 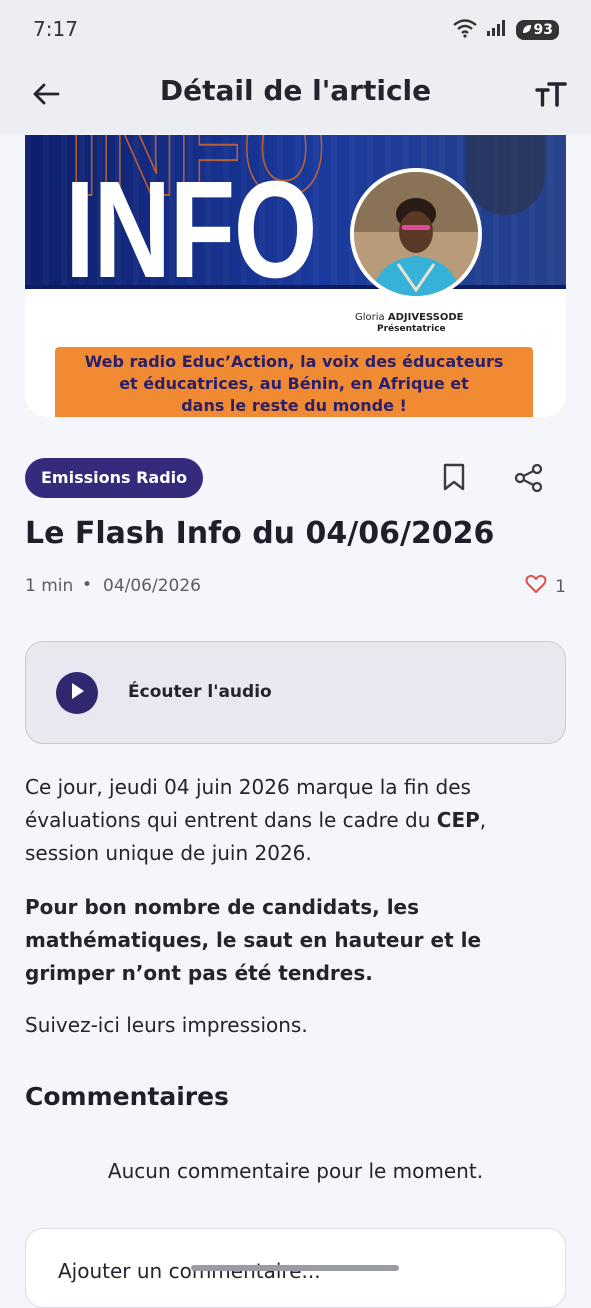 What do you see at coordinates (200, 692) in the screenshot?
I see `audio-label: Écouter l'audio` at bounding box center [200, 692].